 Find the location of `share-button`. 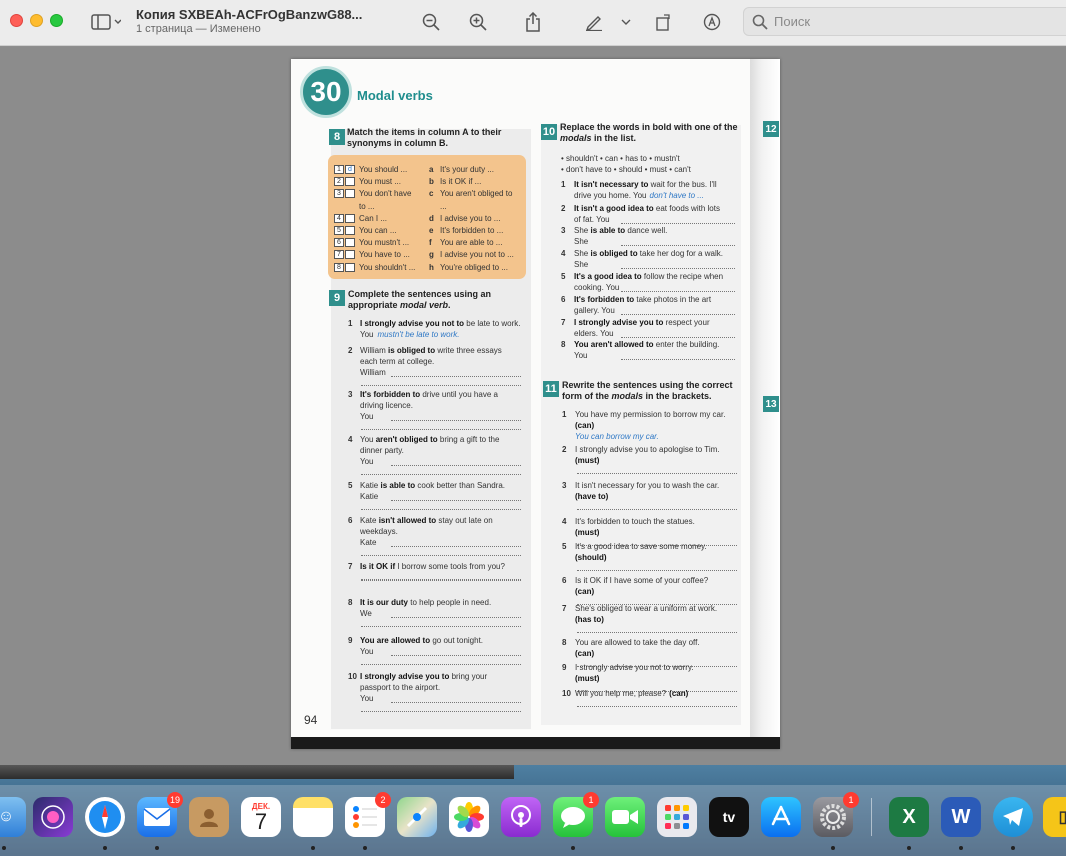

share-button is located at coordinates (533, 22).